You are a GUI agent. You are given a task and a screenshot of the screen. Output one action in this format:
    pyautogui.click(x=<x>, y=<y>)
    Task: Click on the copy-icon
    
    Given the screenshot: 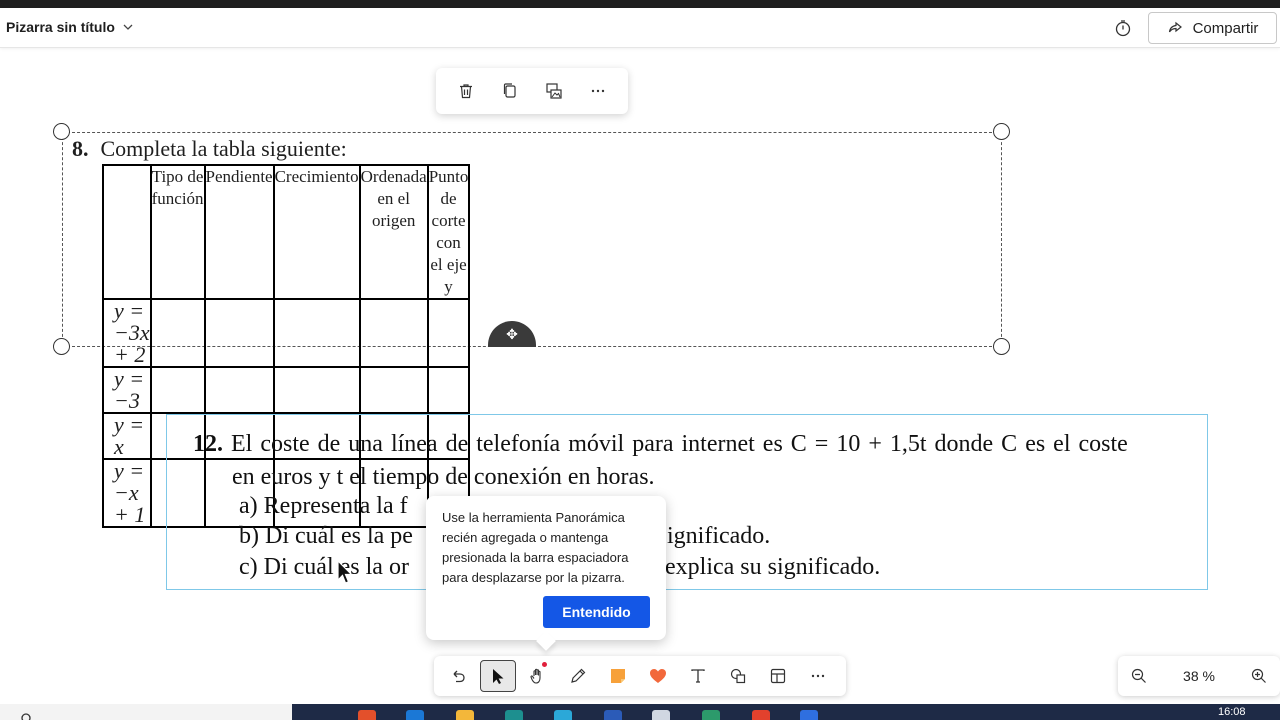 What is the action you would take?
    pyautogui.click(x=509, y=90)
    